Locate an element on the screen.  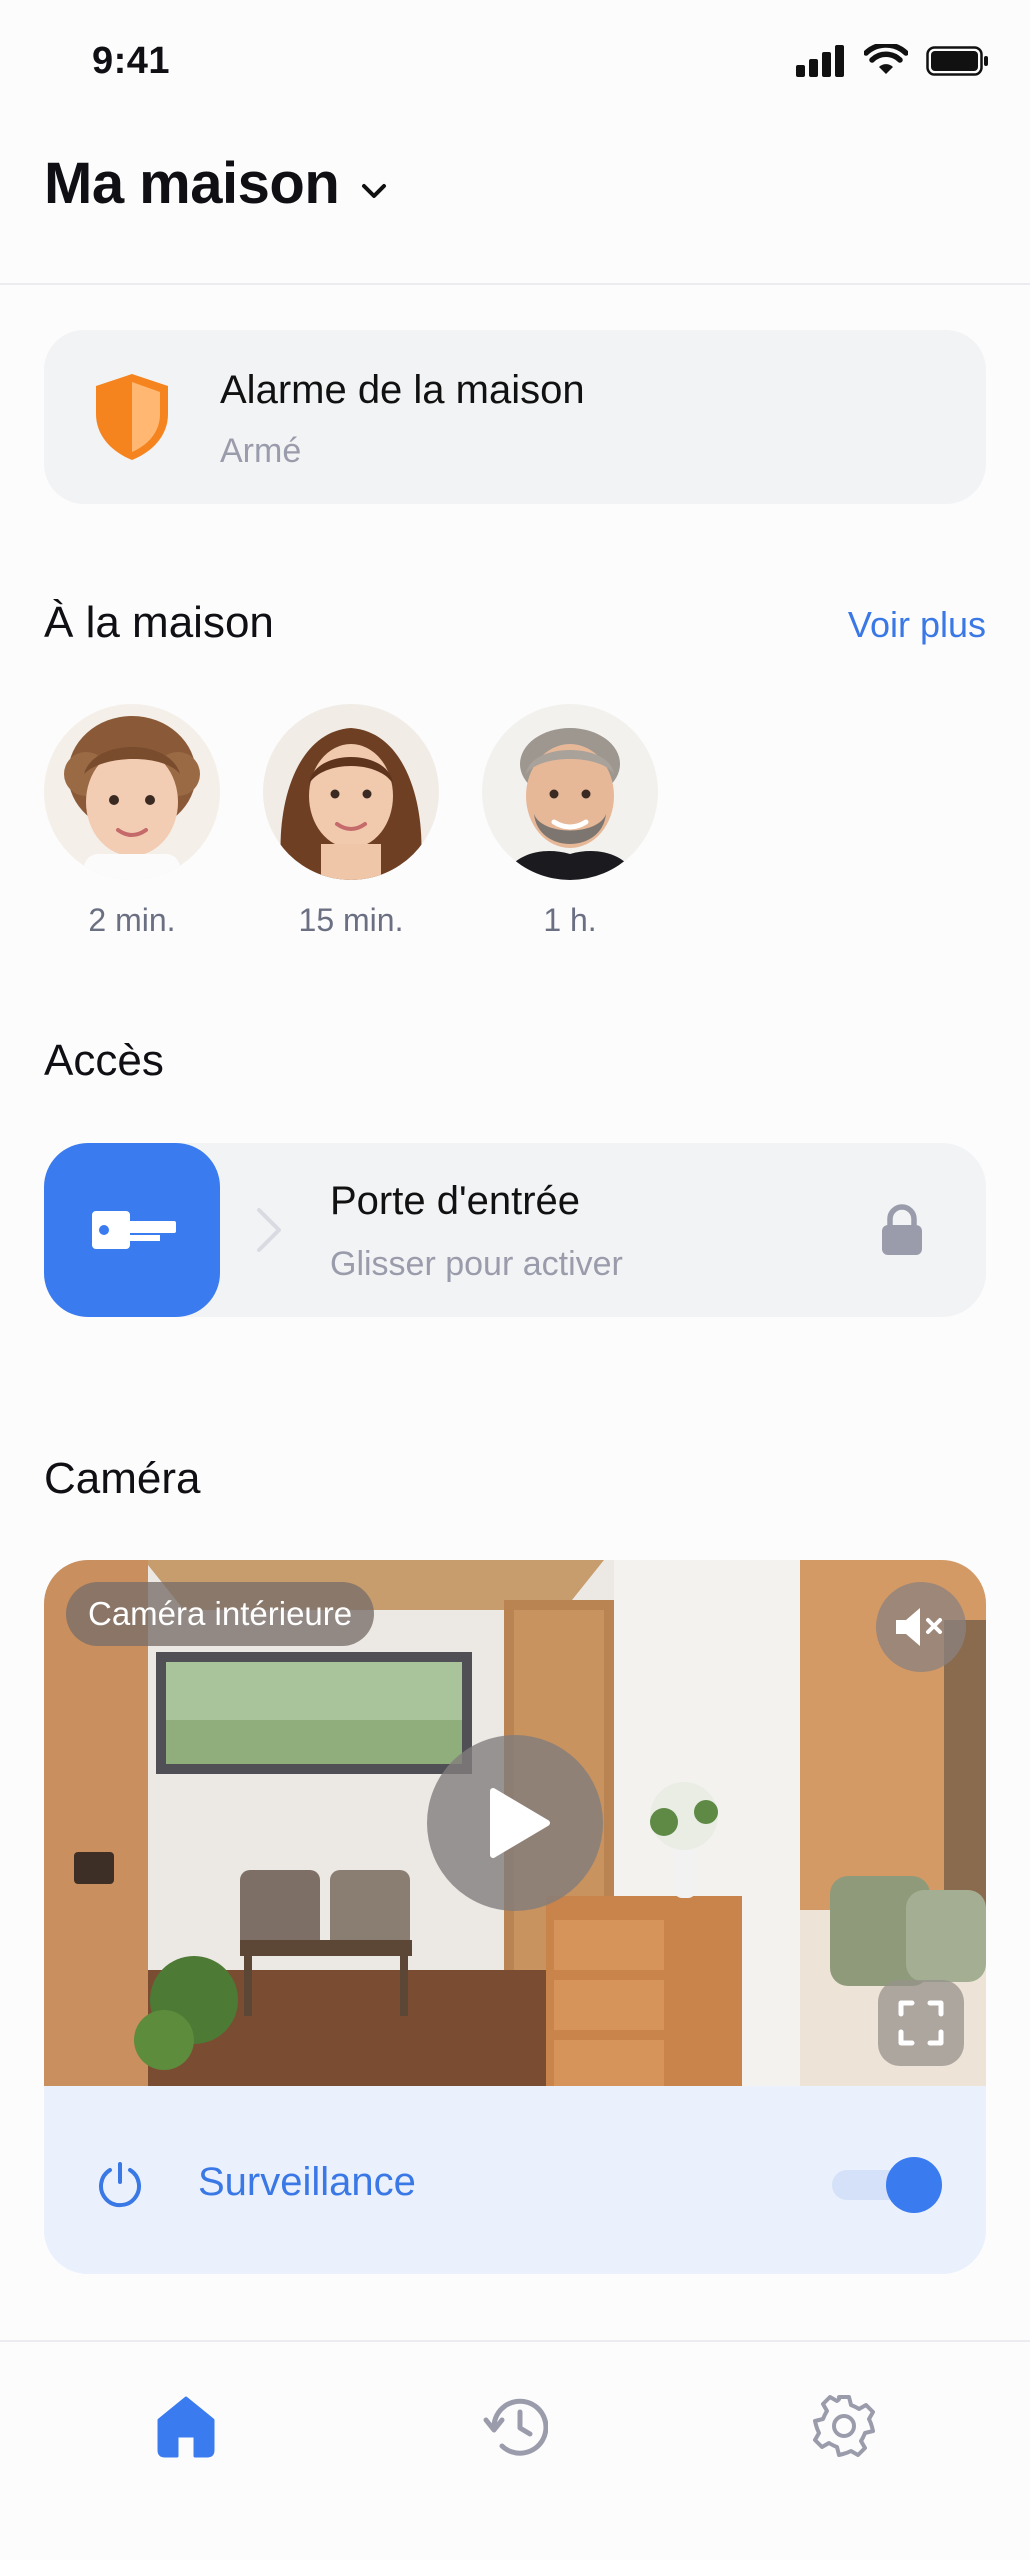
door-access-card: Porte d'entrée Glisser pour activer is located at coordinates (515, 1230).